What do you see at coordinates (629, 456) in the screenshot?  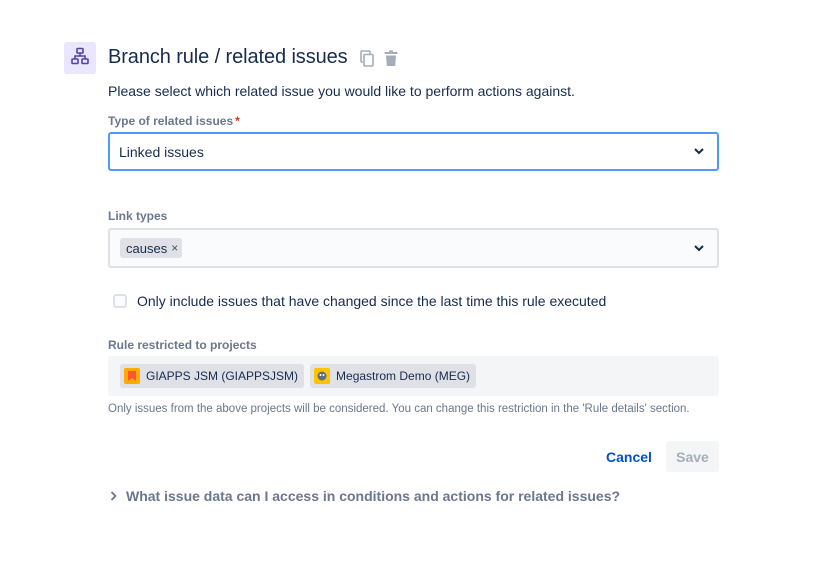 I see `cancel-button: Cancel` at bounding box center [629, 456].